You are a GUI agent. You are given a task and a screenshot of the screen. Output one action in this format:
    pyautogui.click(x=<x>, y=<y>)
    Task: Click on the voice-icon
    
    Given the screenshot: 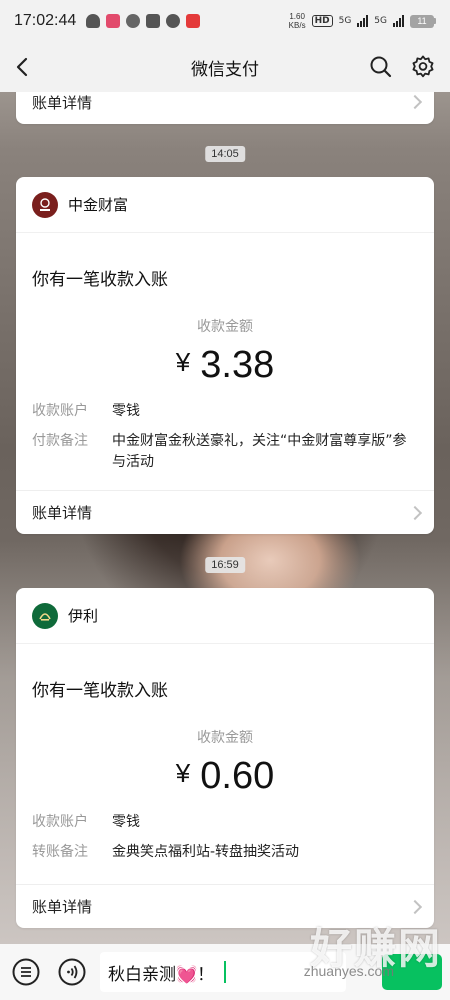 What is the action you would take?
    pyautogui.click(x=72, y=972)
    